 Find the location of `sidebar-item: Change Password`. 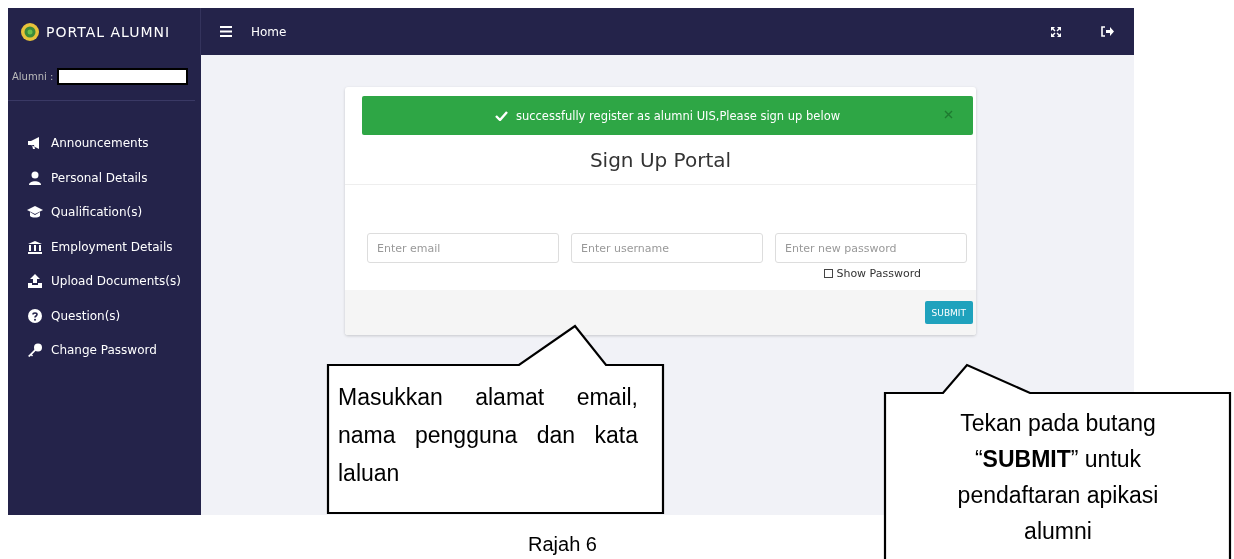

sidebar-item: Change Password is located at coordinates (104, 350).